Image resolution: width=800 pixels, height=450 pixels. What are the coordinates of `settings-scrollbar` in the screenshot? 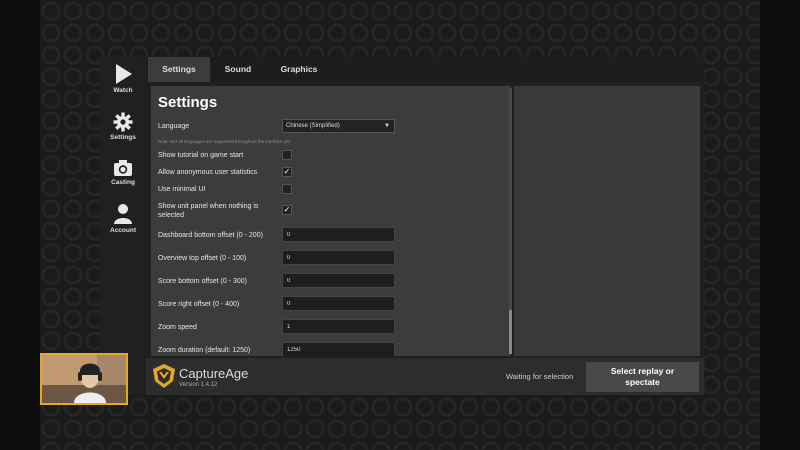 It's located at (510, 221).